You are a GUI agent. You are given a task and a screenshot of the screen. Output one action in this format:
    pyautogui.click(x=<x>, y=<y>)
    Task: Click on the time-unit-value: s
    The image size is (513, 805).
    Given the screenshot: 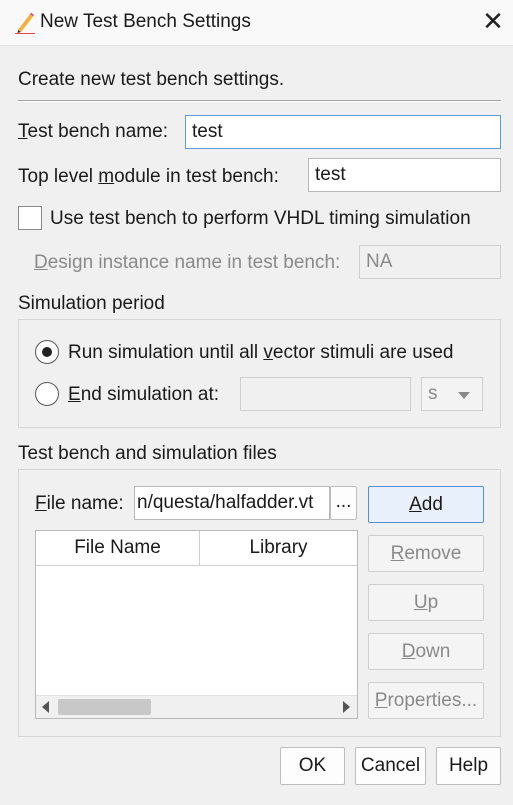 What is the action you would take?
    pyautogui.click(x=433, y=393)
    